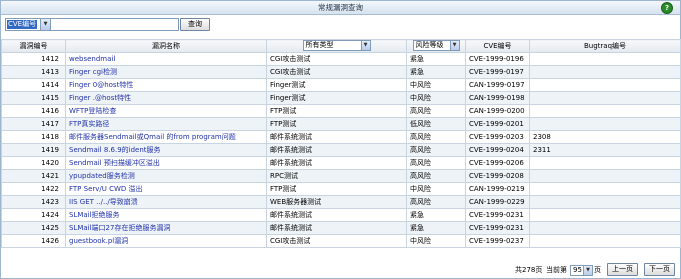 This screenshot has height=279, width=681. What do you see at coordinates (340, 24) in the screenshot?
I see `search-bar: CVE编号 ▼ 查询` at bounding box center [340, 24].